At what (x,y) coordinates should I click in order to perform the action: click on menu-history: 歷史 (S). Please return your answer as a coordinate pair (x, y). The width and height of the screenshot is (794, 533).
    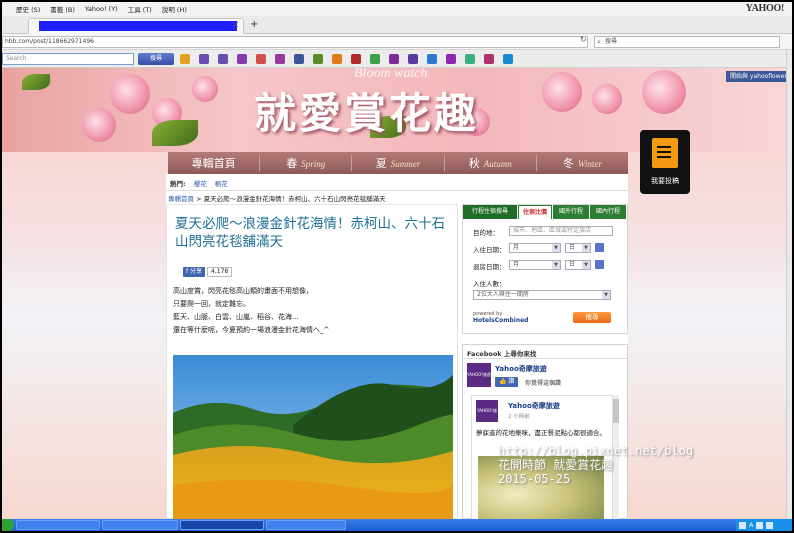
    Looking at the image, I should click on (28, 9).